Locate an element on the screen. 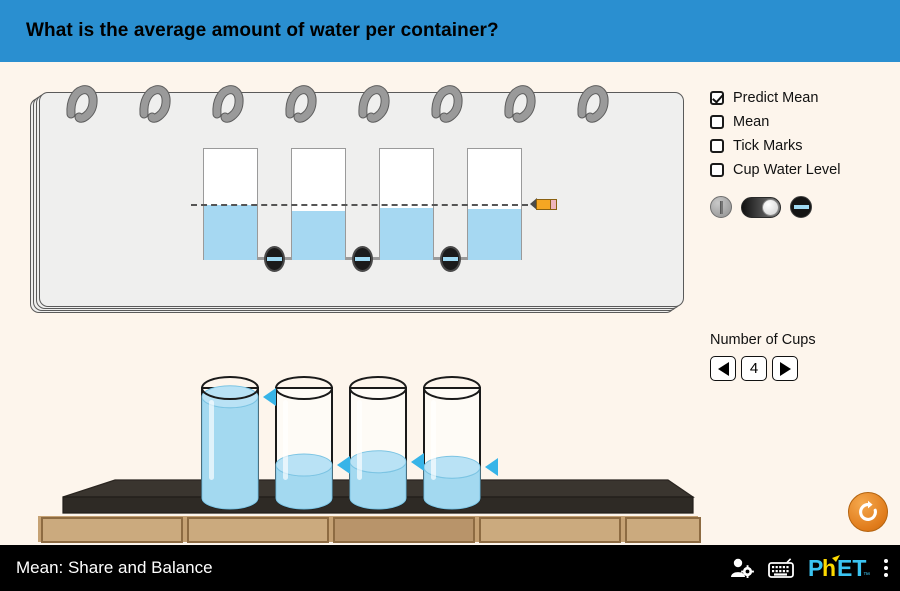  kebab-menu-icon is located at coordinates (886, 568).